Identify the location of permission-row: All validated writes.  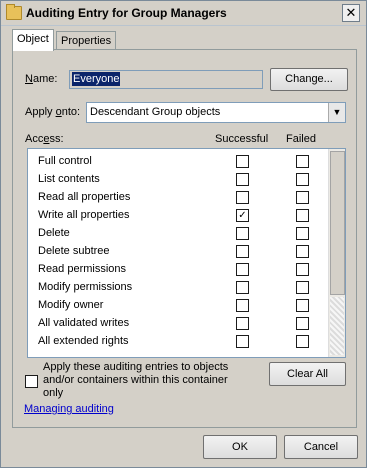
(178, 324).